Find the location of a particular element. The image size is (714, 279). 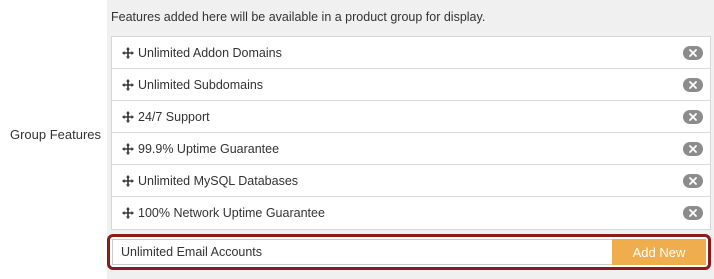

feature-name: Unlimited Subdomains is located at coordinates (201, 84).